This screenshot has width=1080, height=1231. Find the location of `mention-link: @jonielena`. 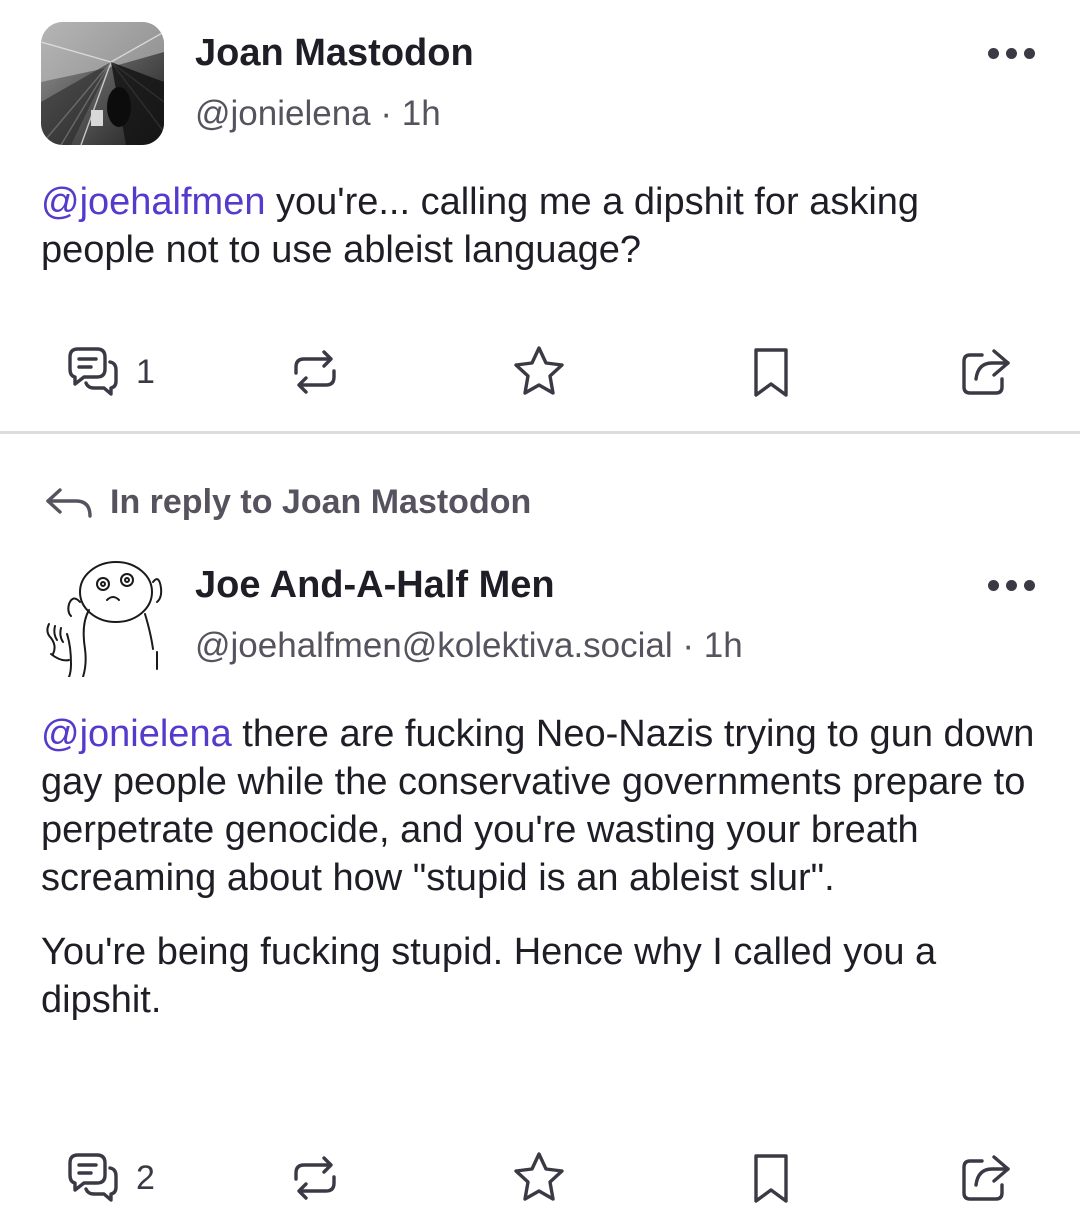

mention-link: @jonielena is located at coordinates (136, 734).